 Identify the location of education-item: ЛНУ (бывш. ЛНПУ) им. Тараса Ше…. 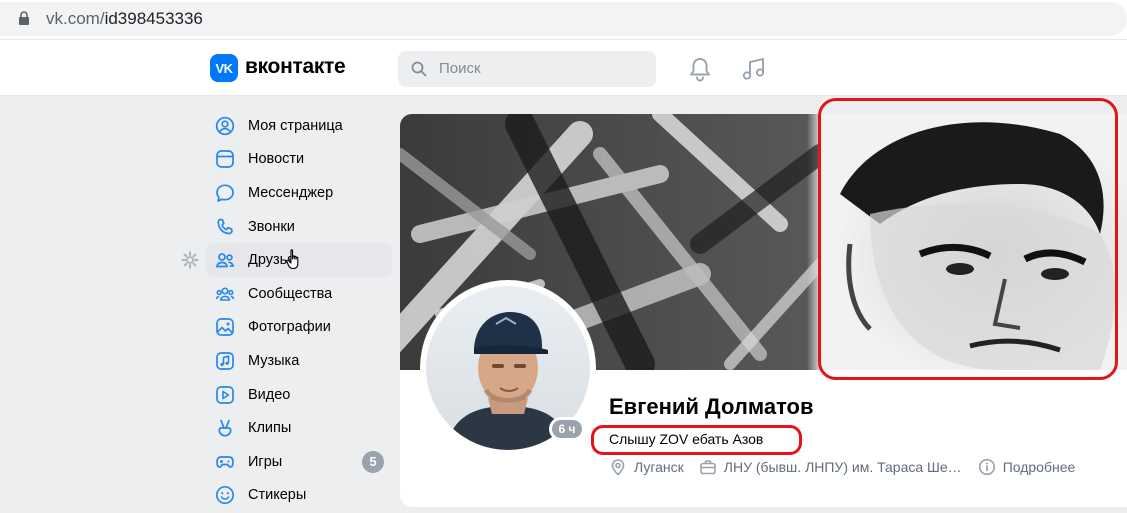
(830, 467).